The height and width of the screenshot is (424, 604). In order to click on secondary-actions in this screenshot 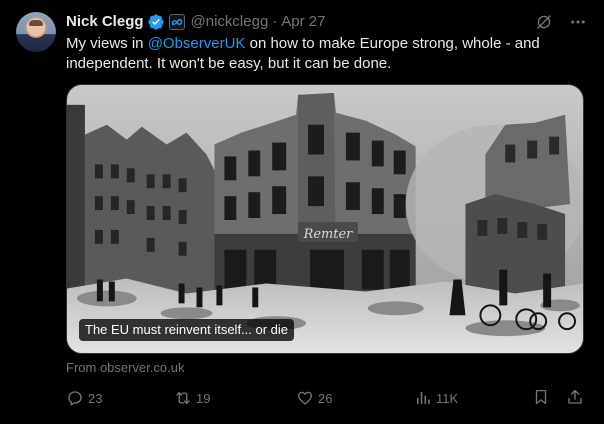, I will do `click(558, 398)`.